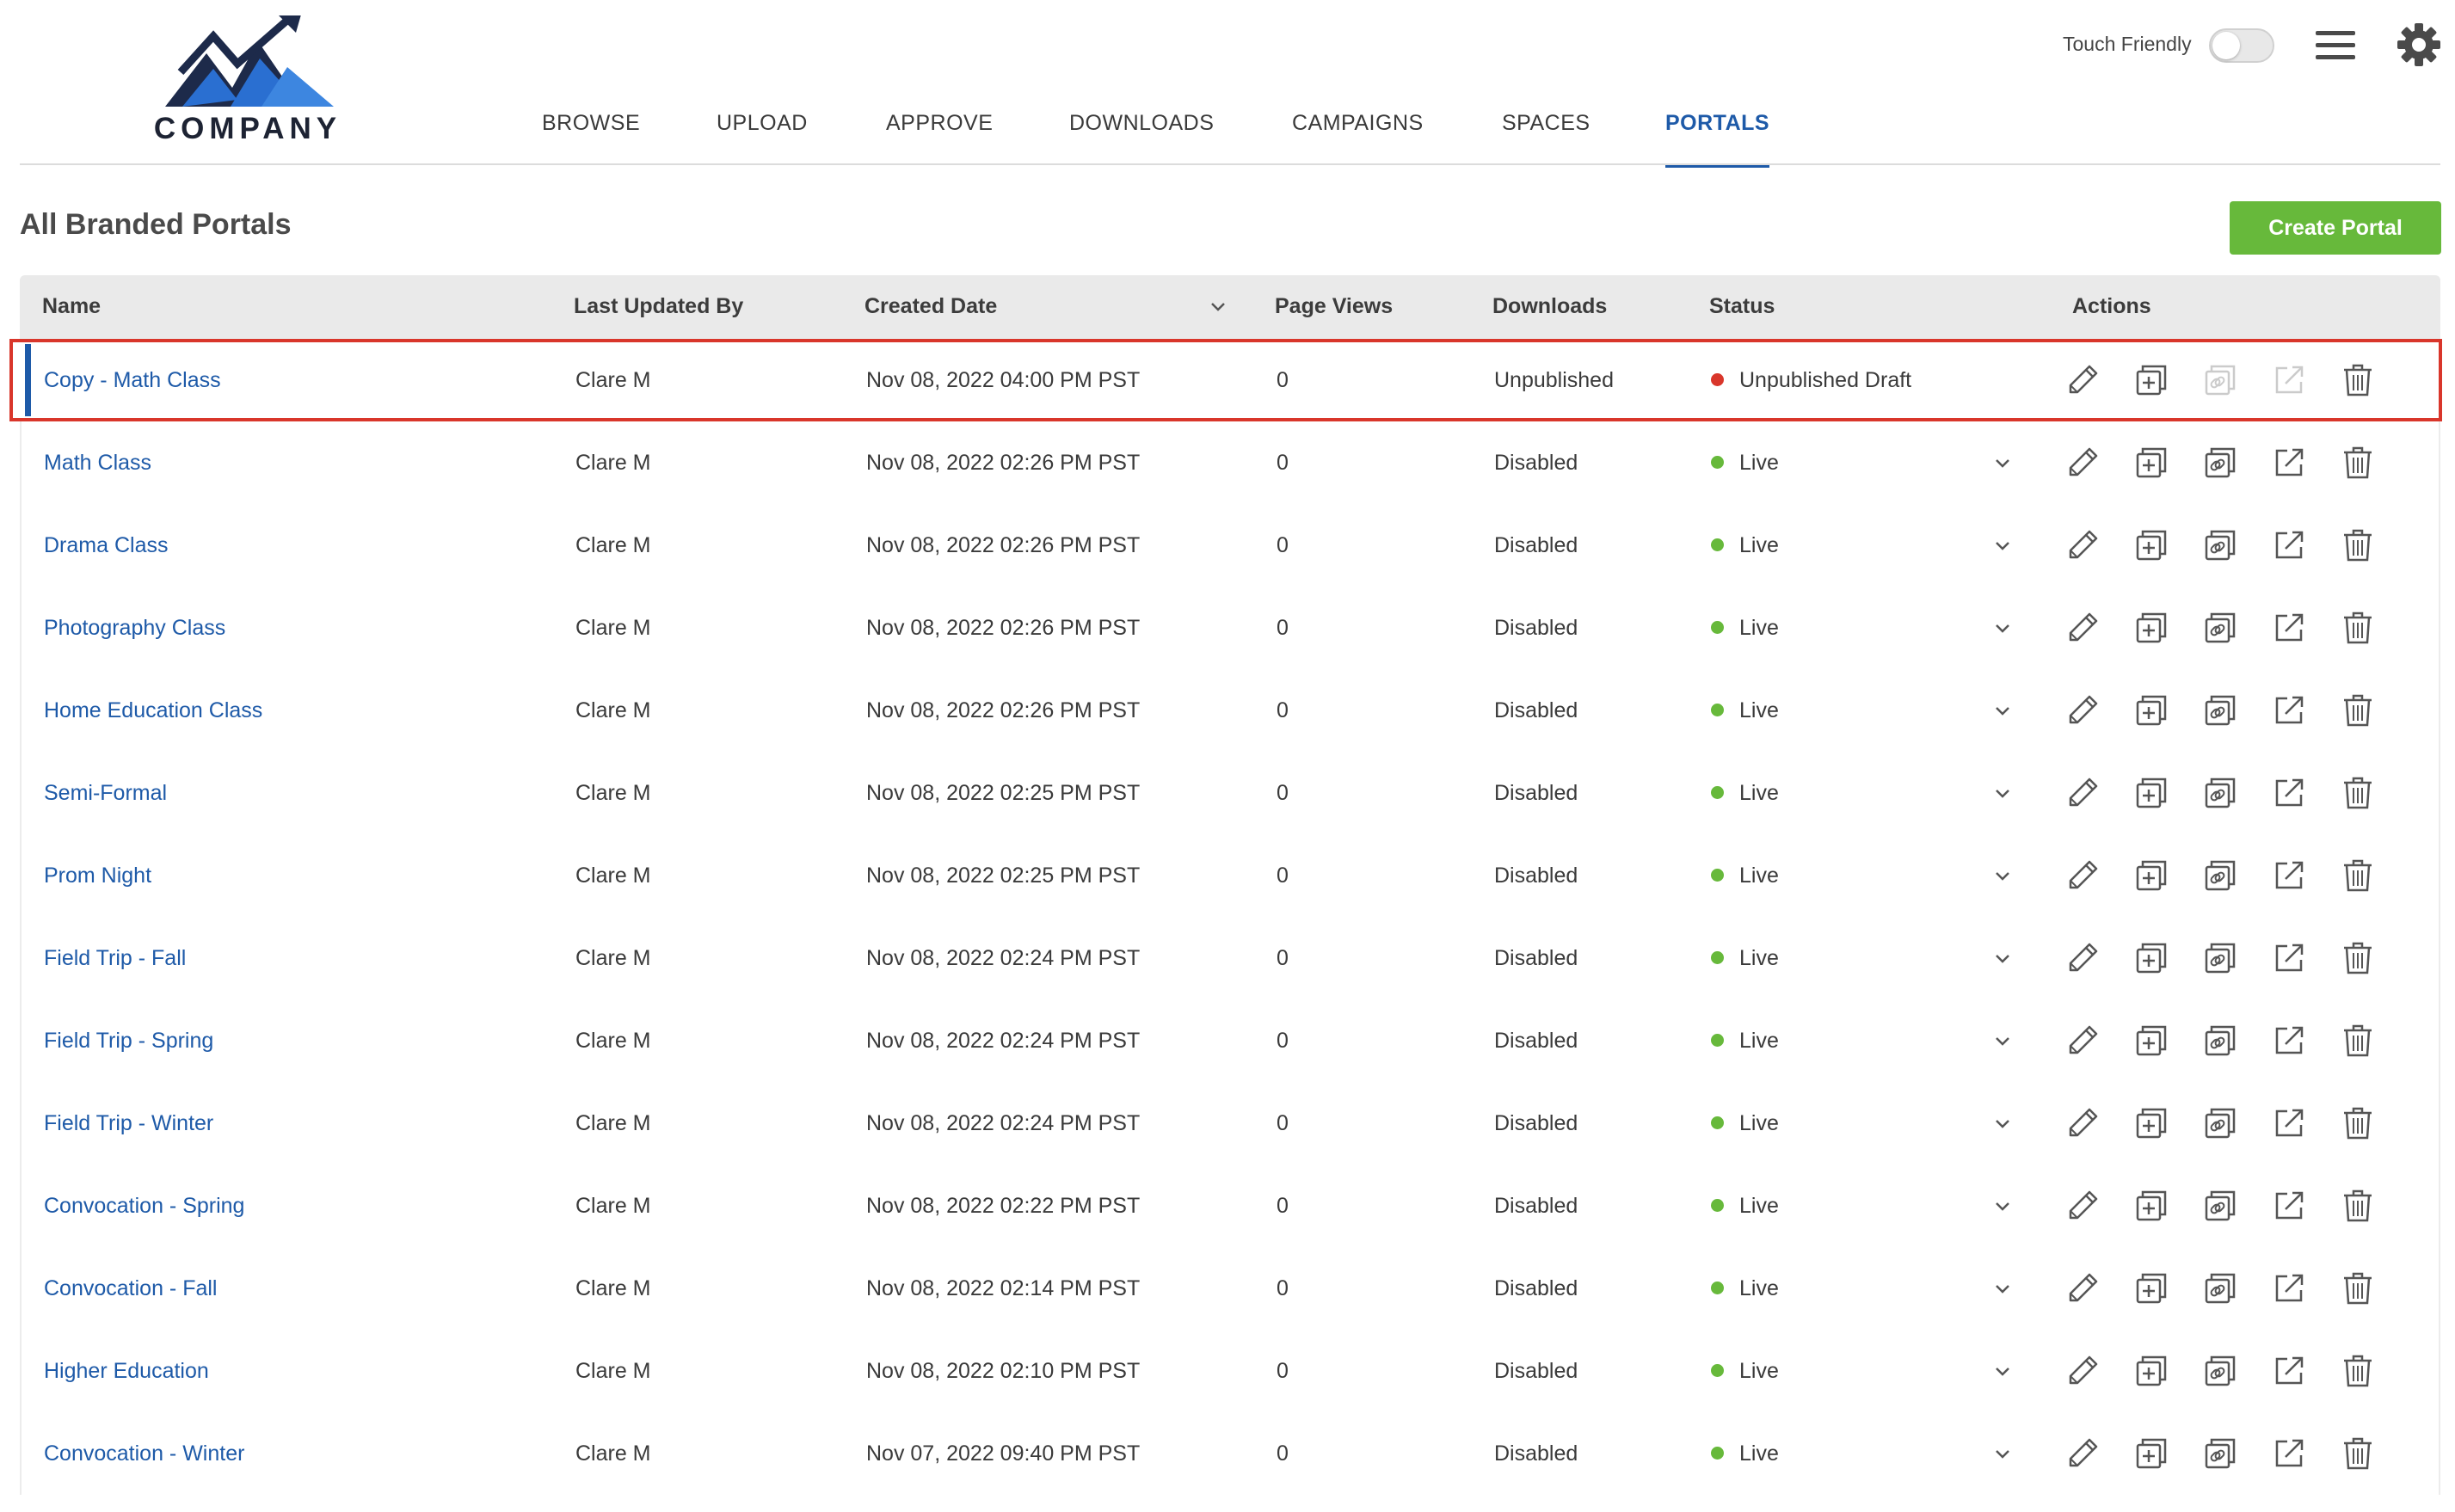  What do you see at coordinates (144, 1206) in the screenshot?
I see `portal-name-link: Convocation - Spring` at bounding box center [144, 1206].